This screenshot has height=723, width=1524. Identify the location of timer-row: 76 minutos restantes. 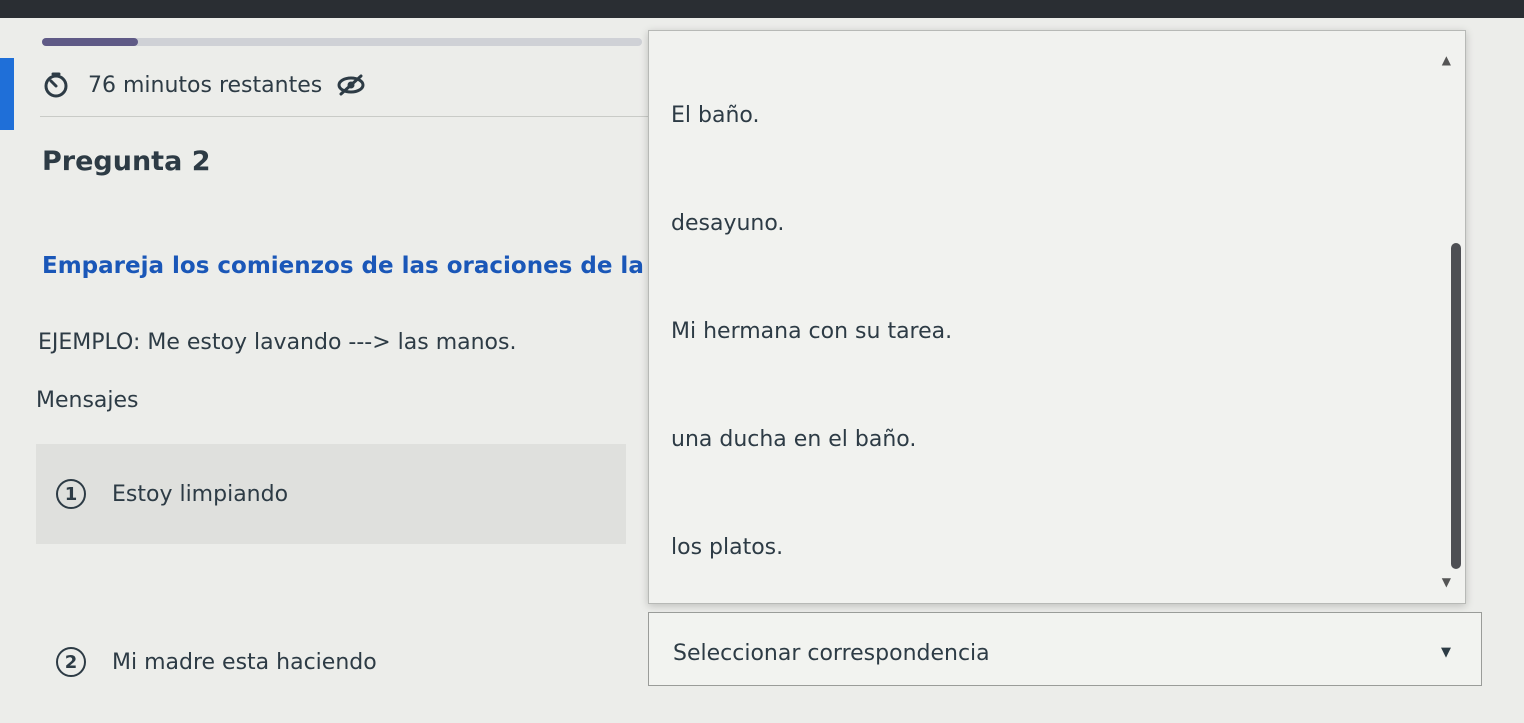
(204, 85).